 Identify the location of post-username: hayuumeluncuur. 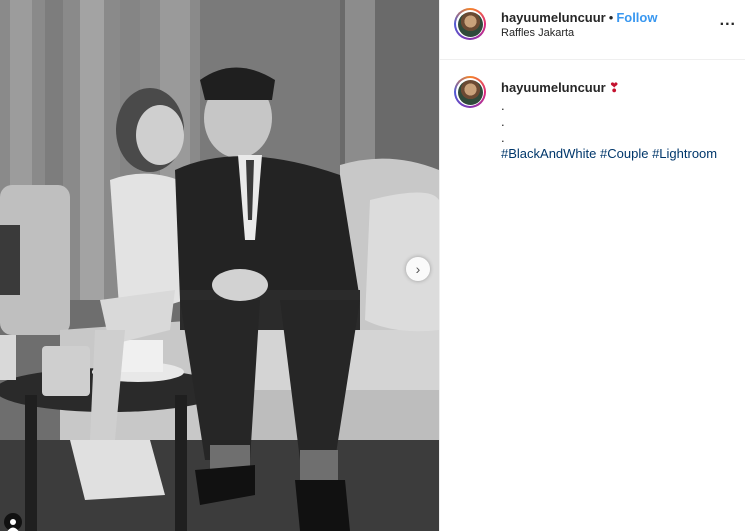
(553, 17).